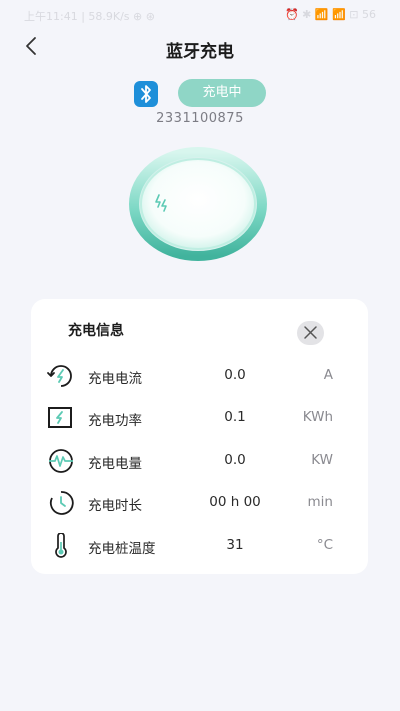 The width and height of the screenshot is (400, 711). What do you see at coordinates (61, 503) in the screenshot?
I see `clock-icon` at bounding box center [61, 503].